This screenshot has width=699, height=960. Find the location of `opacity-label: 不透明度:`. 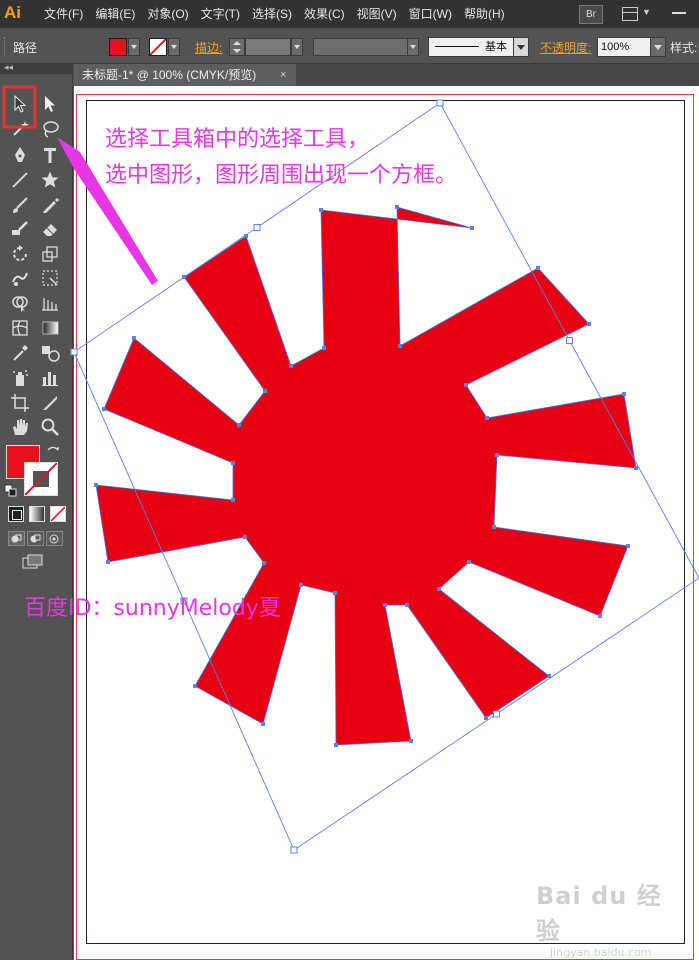

opacity-label: 不透明度: is located at coordinates (565, 47).